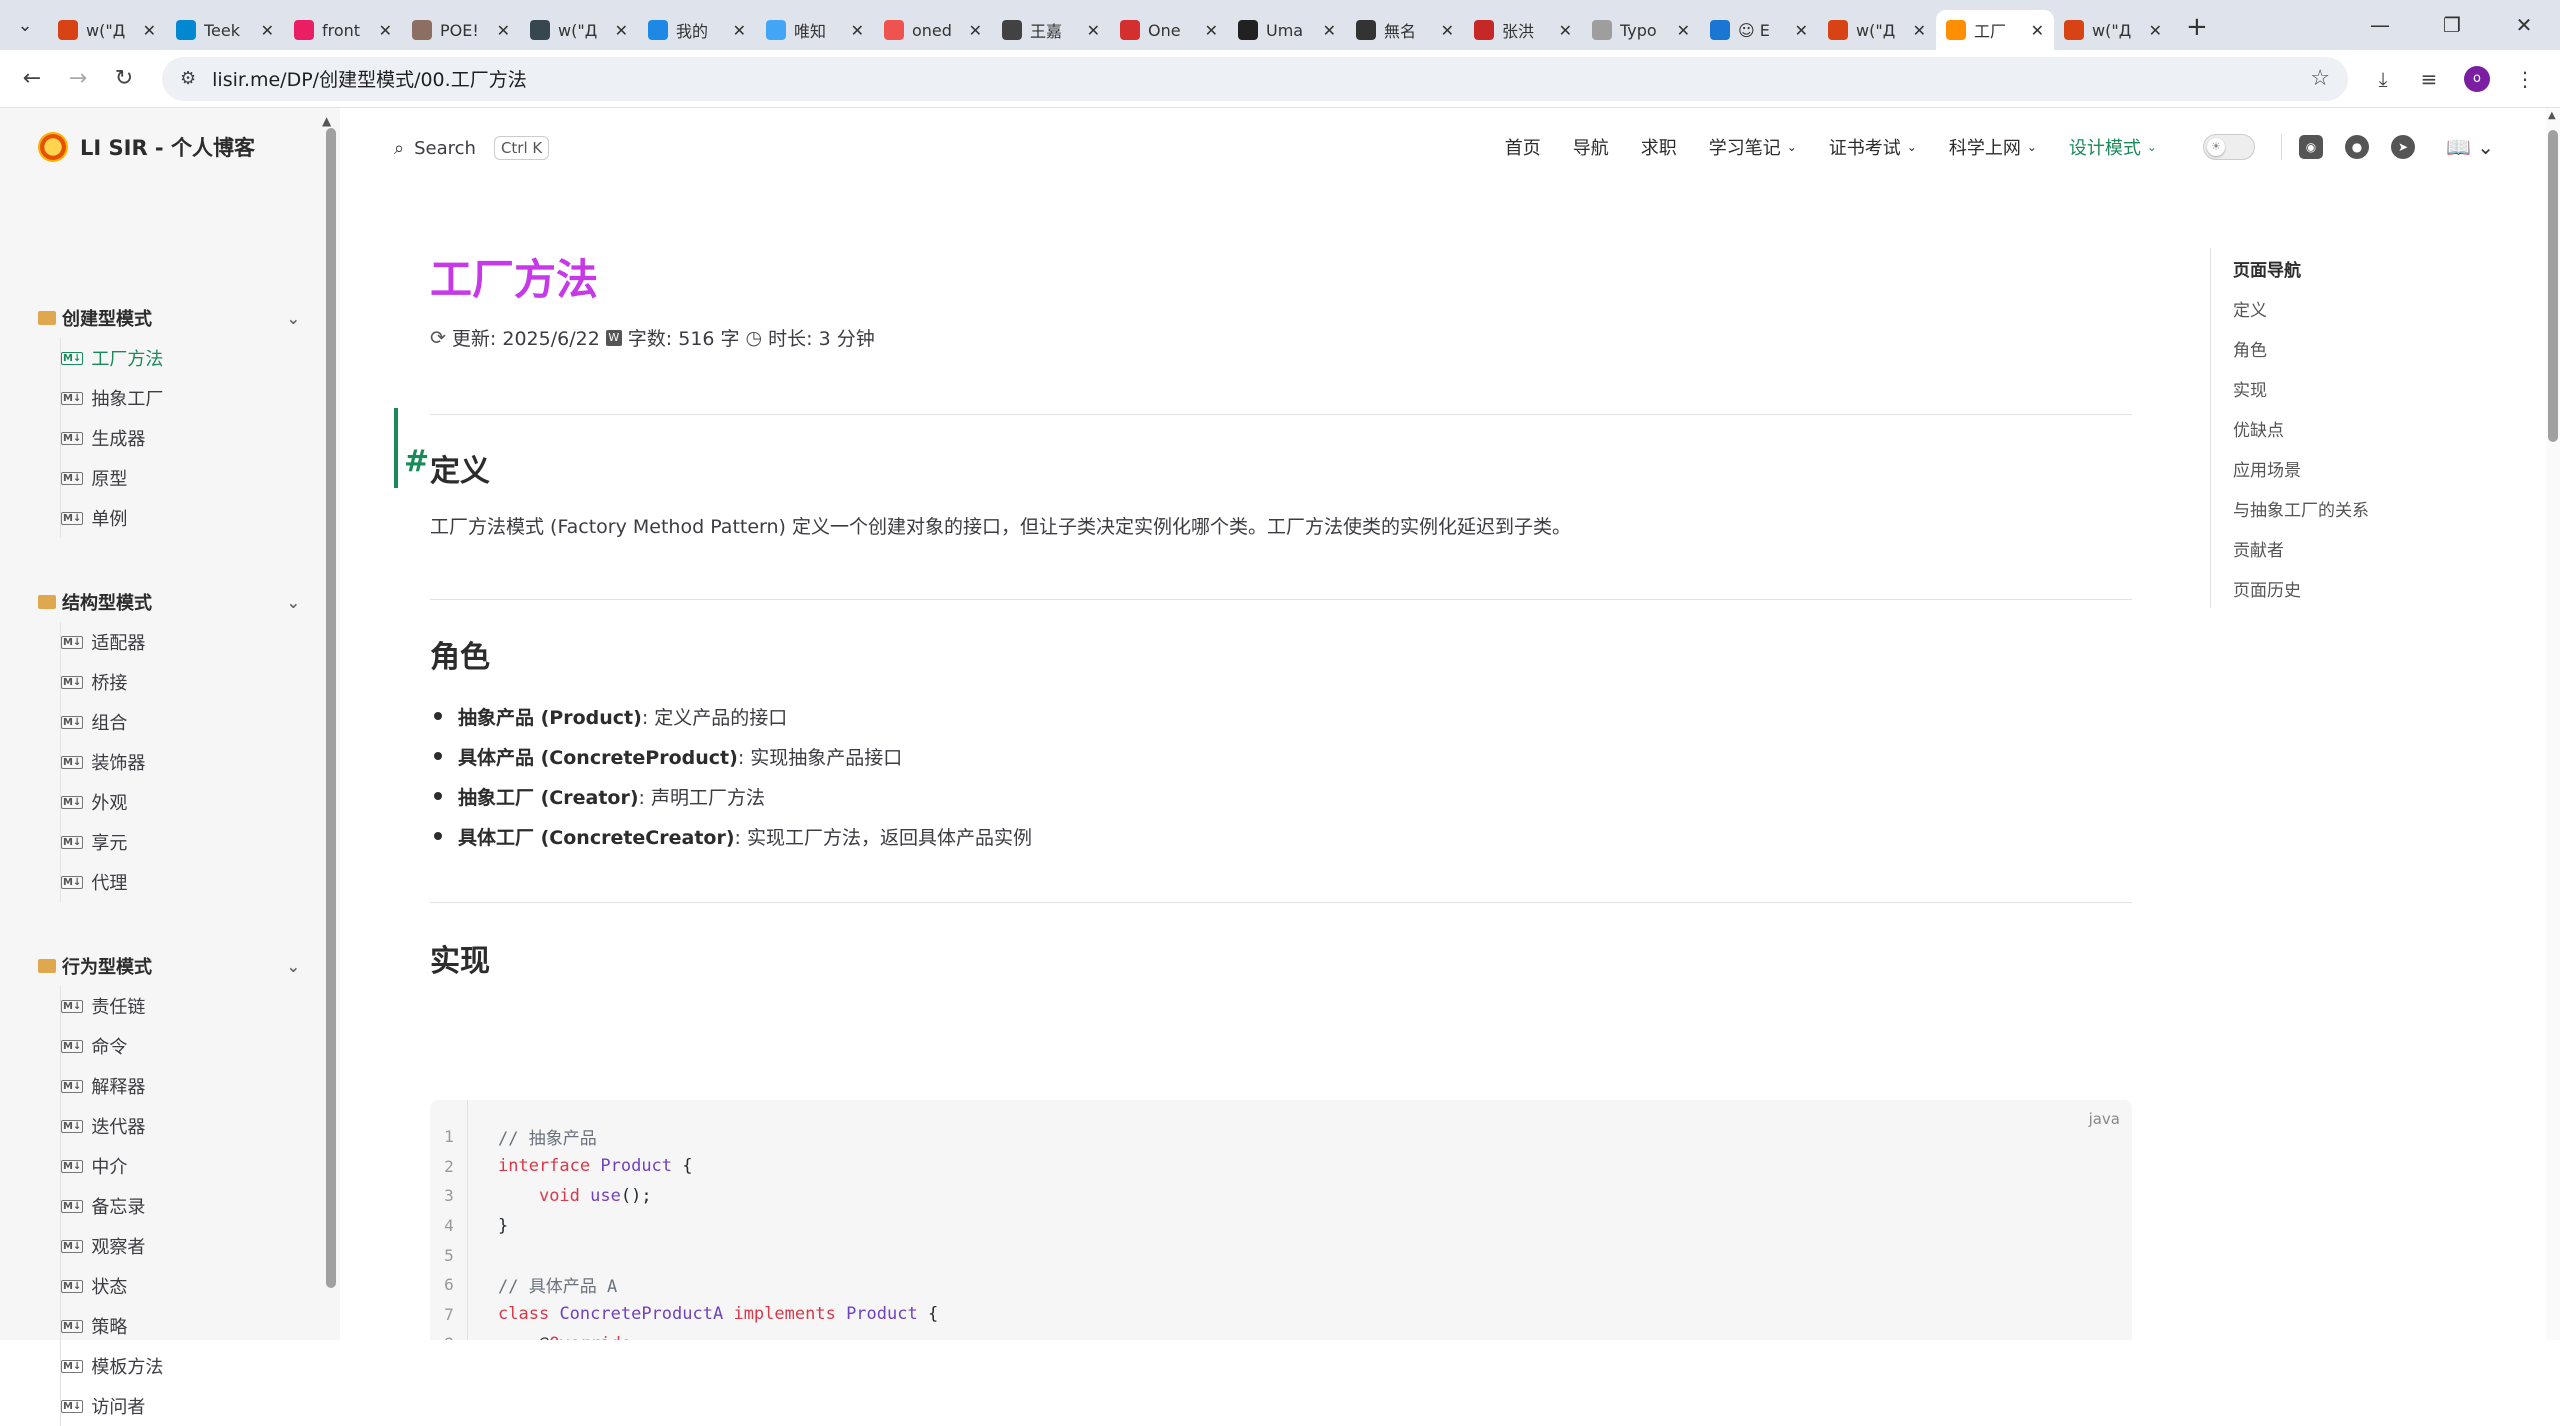  What do you see at coordinates (343, 30) in the screenshot?
I see `browser-tab: front ✕` at bounding box center [343, 30].